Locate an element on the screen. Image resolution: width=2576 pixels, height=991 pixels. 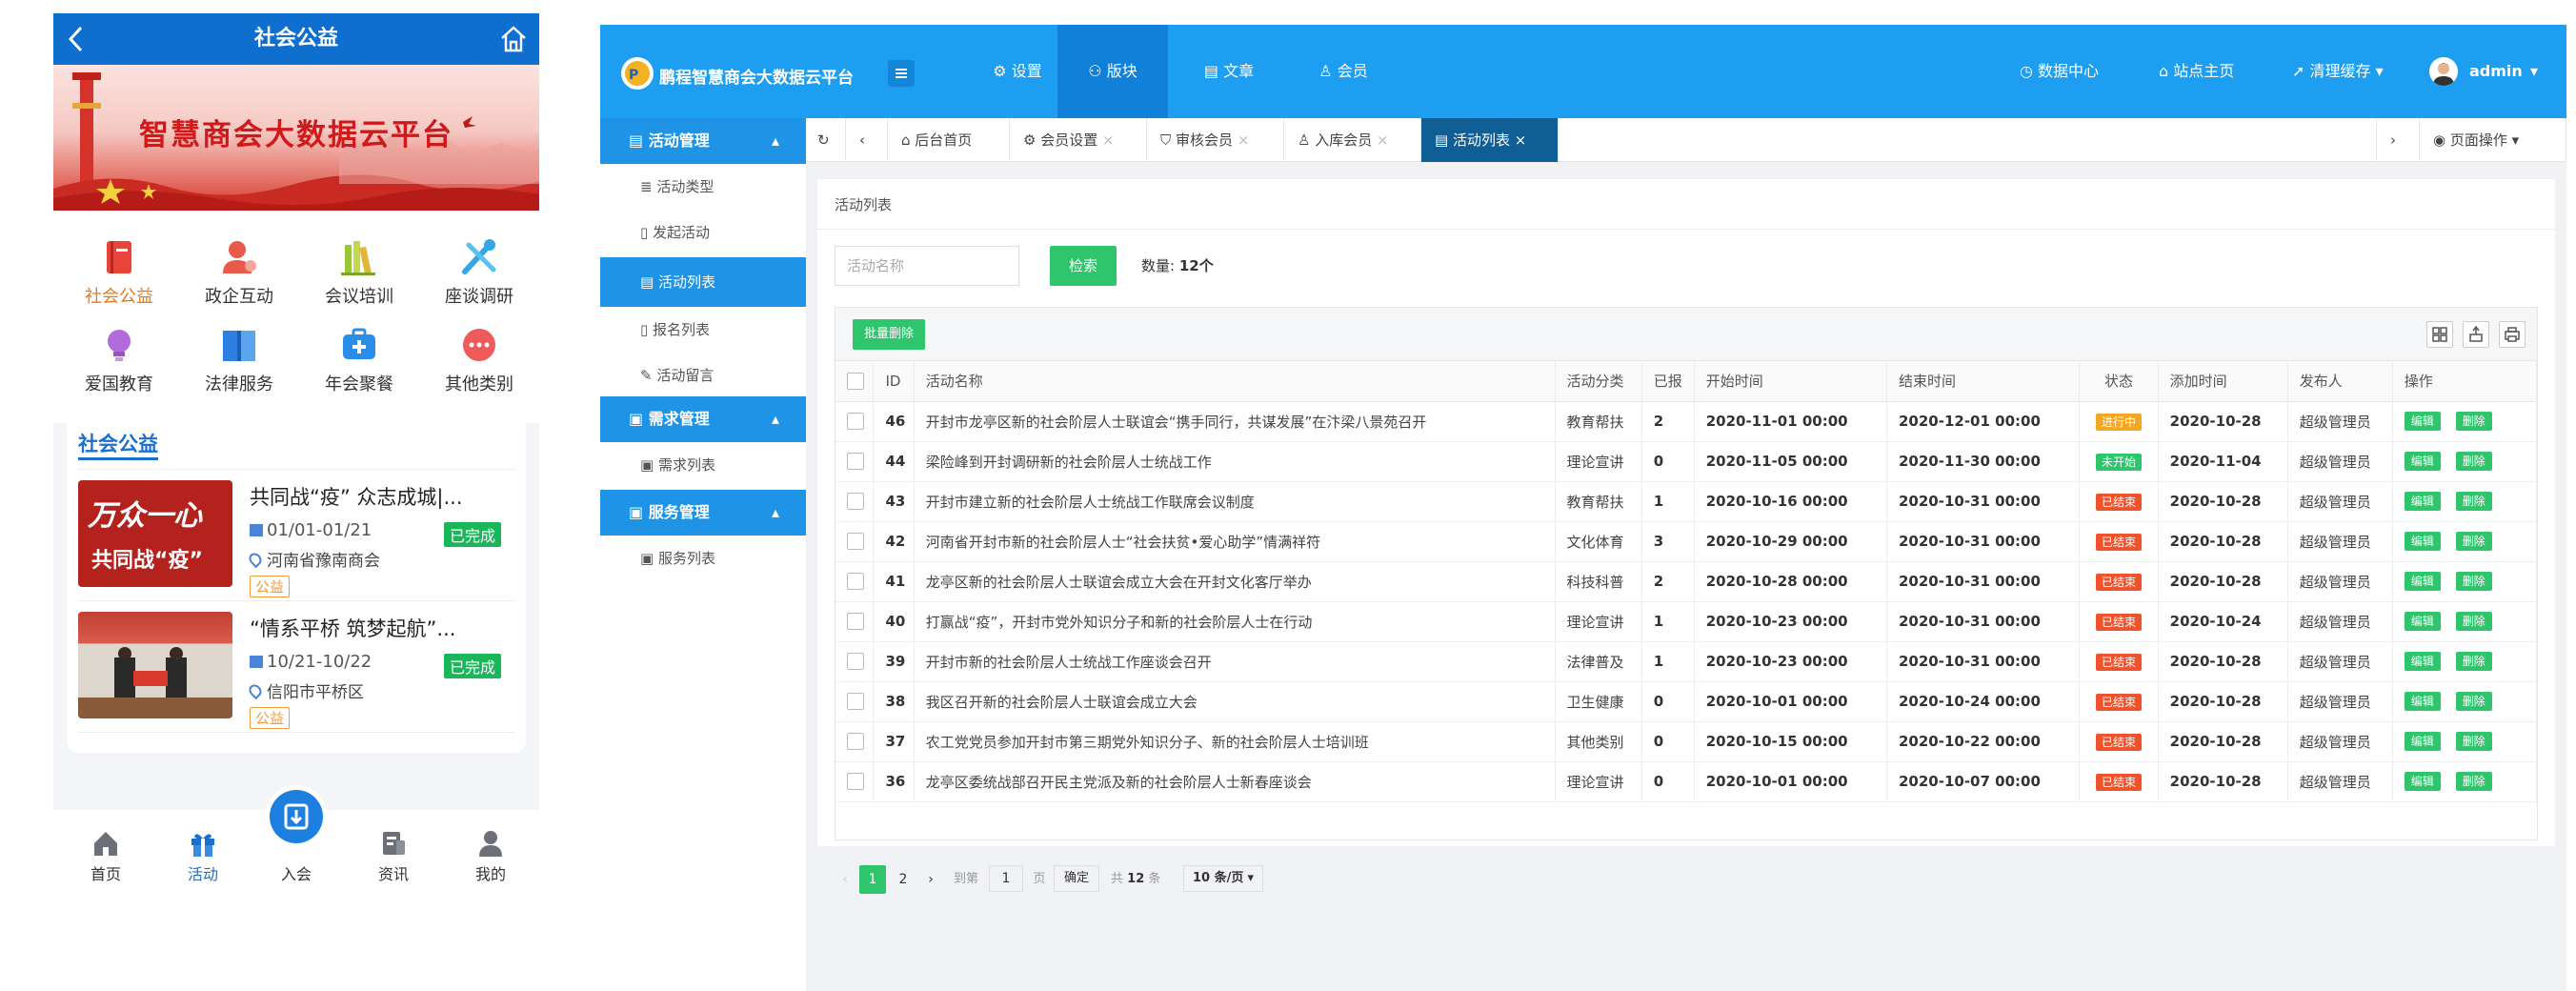
nav-articles: ▤ 文章 is located at coordinates (1229, 71).